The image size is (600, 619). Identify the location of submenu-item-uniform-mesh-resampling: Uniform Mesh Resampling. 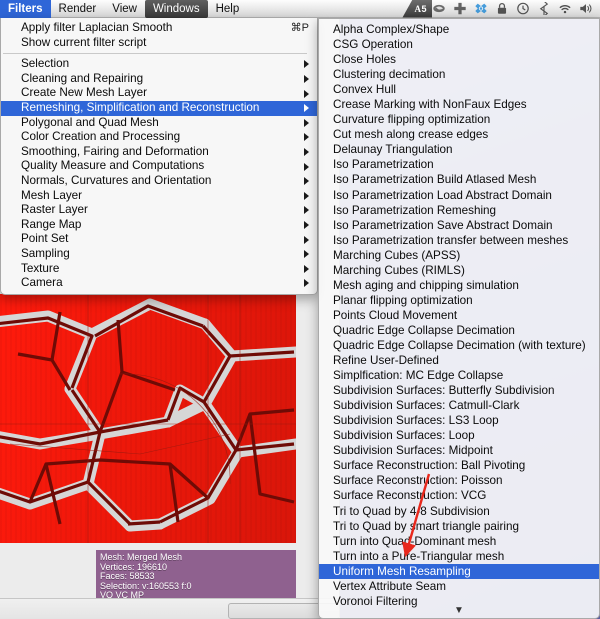
(459, 571).